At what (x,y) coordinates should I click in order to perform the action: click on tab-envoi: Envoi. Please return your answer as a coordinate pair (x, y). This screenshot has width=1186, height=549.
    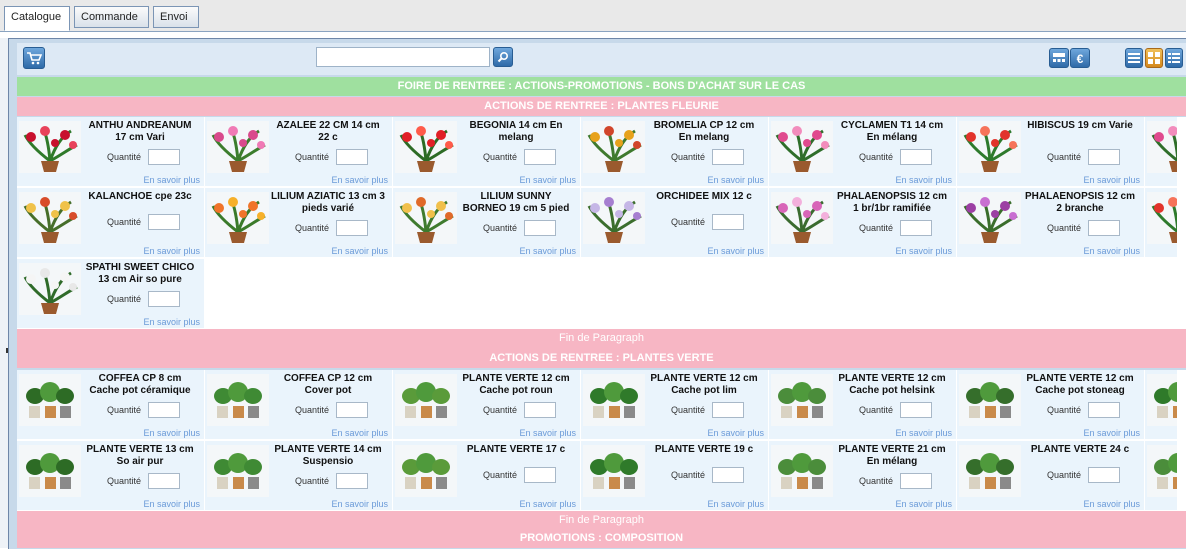
    Looking at the image, I should click on (176, 17).